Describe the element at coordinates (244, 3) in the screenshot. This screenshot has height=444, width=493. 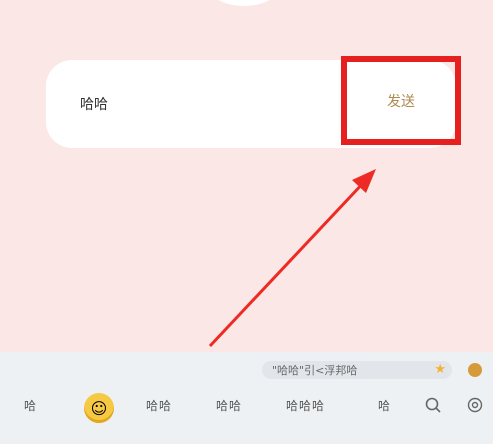
I see `avatar` at that location.